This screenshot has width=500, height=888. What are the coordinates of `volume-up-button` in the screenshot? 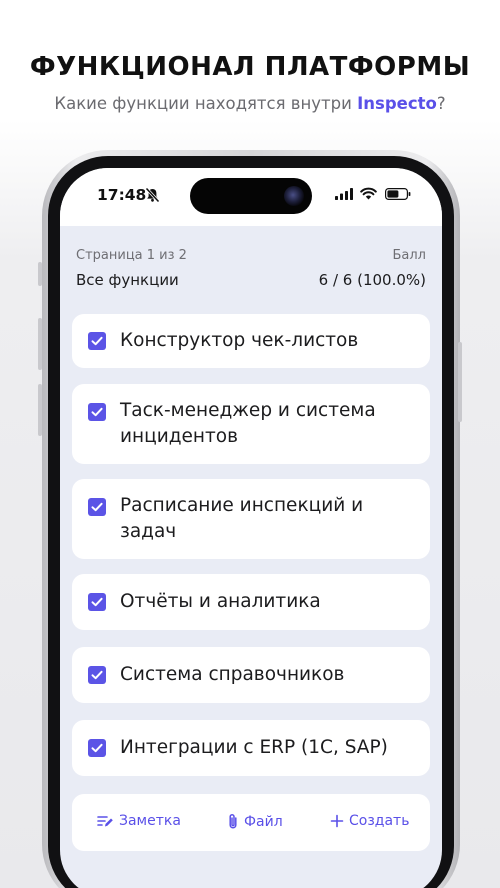 It's located at (40, 344).